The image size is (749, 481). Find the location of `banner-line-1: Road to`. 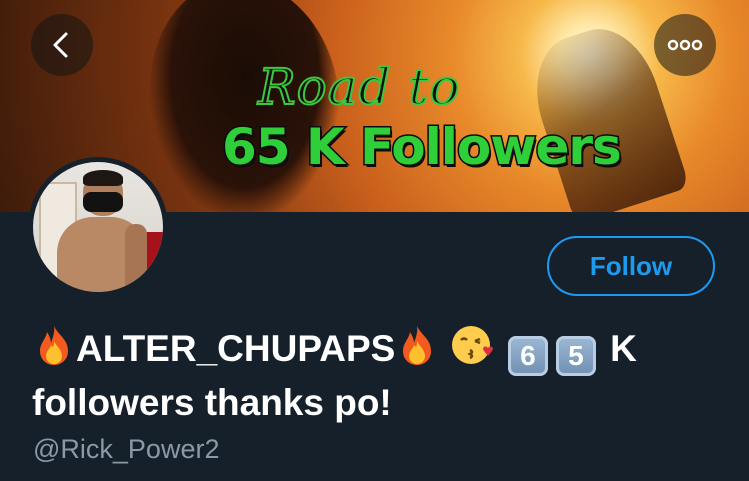

banner-line-1: Road to is located at coordinates (359, 87).